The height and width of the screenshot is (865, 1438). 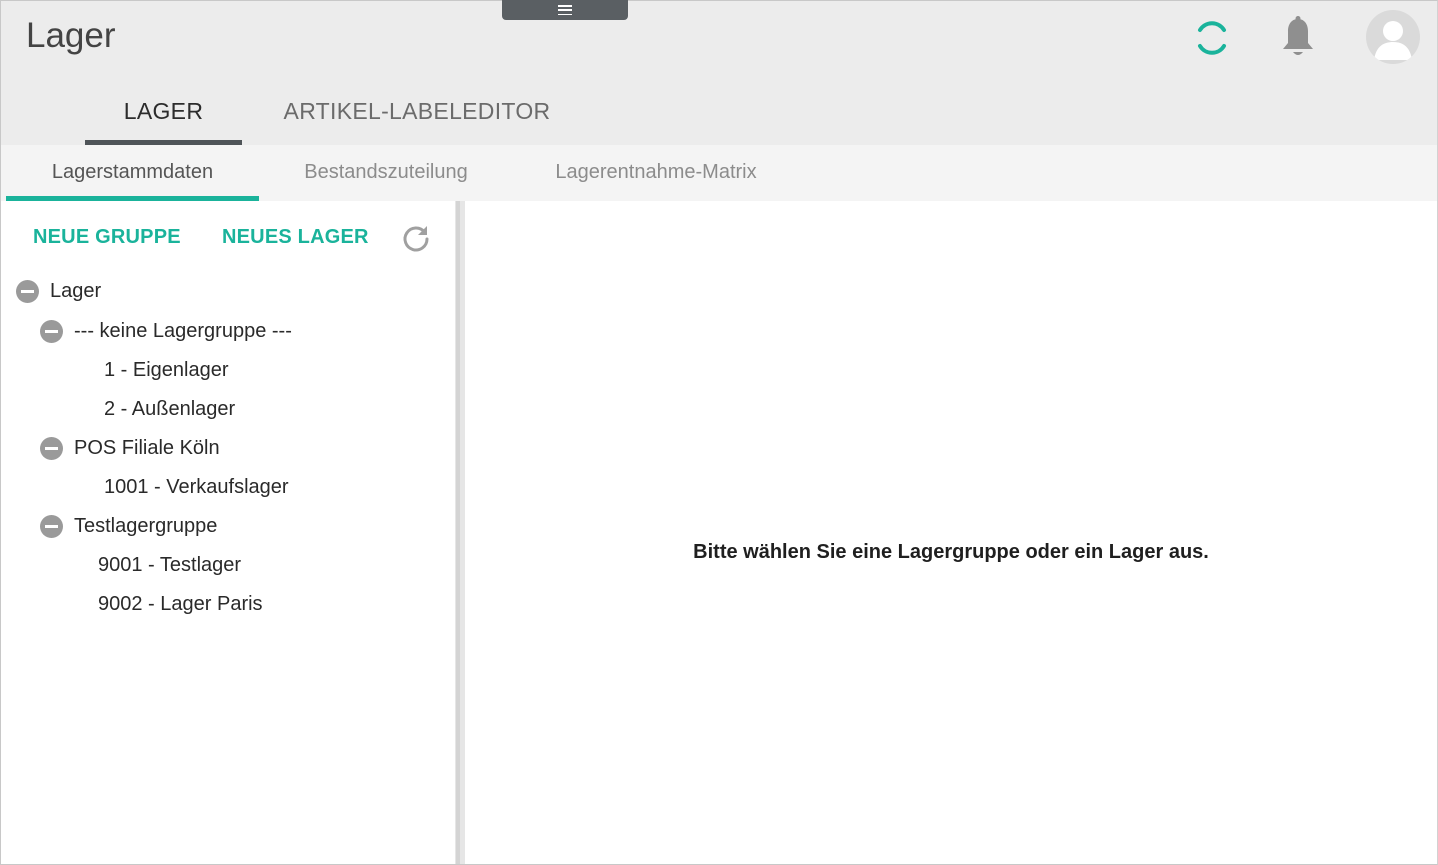 What do you see at coordinates (183, 331) in the screenshot?
I see `tree-group-label: --- keine Lagergruppe ---` at bounding box center [183, 331].